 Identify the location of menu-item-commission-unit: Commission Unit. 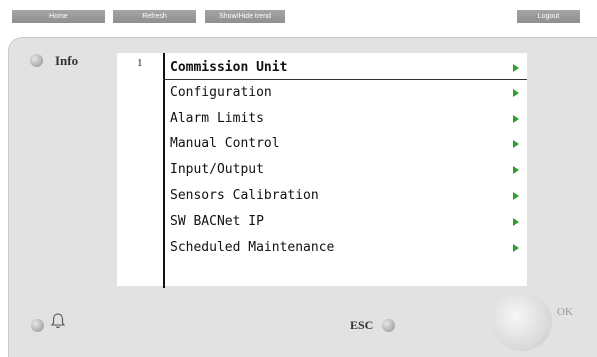
(350, 68).